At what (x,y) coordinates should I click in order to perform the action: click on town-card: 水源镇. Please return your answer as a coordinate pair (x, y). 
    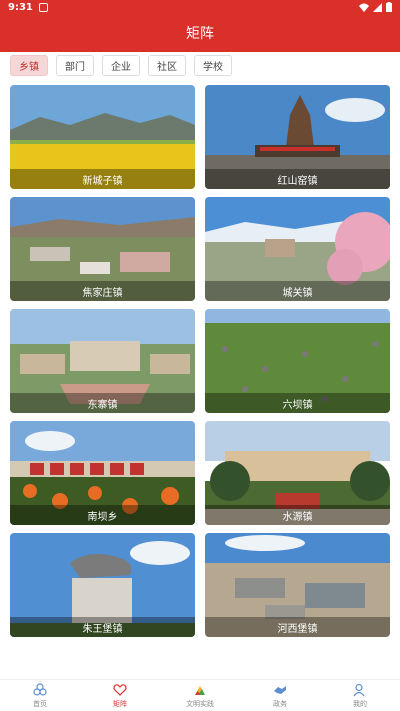
    Looking at the image, I should click on (297, 473).